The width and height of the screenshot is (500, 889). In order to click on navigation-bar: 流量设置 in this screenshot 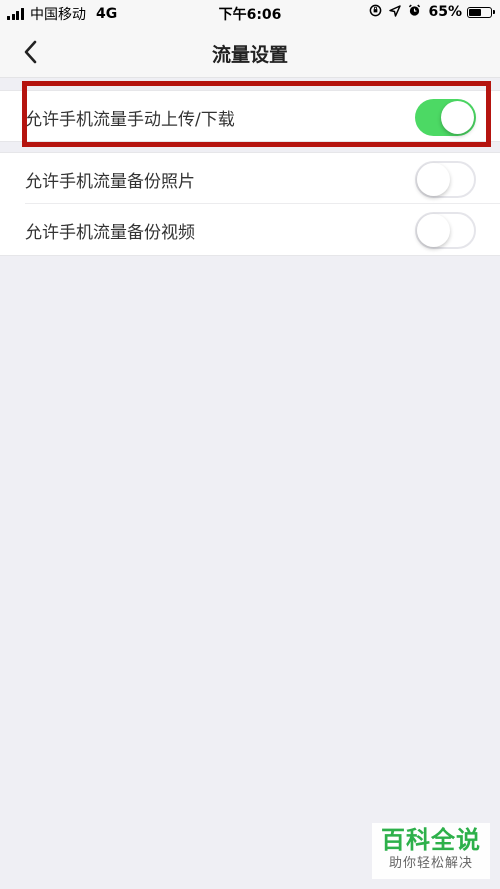, I will do `click(250, 52)`.